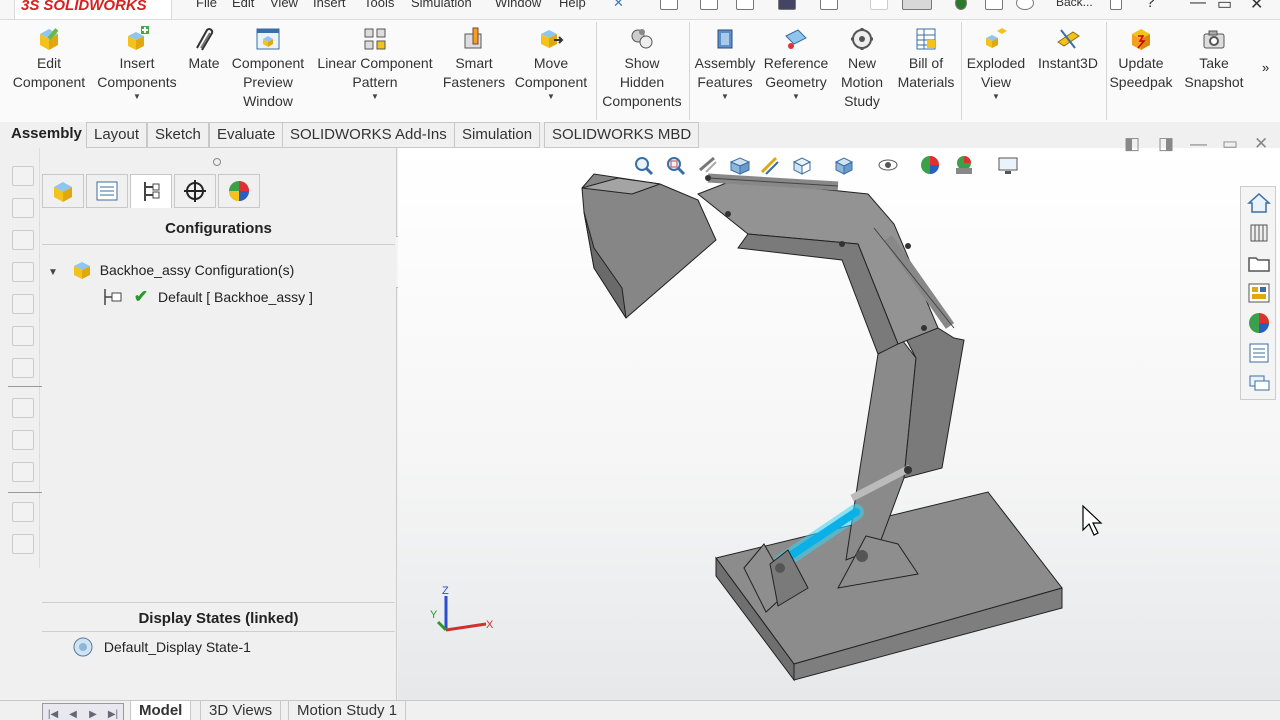  I want to click on appearances-icon, so click(1259, 323).